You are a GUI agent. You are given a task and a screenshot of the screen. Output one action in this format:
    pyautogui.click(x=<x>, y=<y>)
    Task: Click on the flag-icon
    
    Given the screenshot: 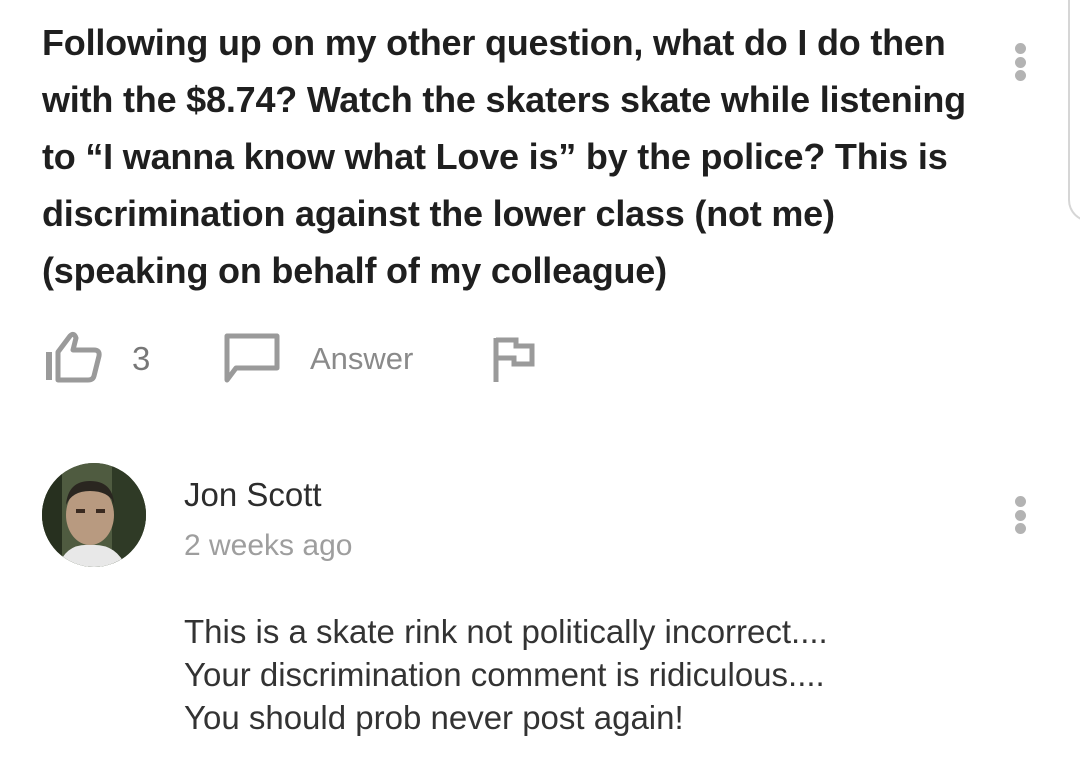 What is the action you would take?
    pyautogui.click(x=514, y=359)
    